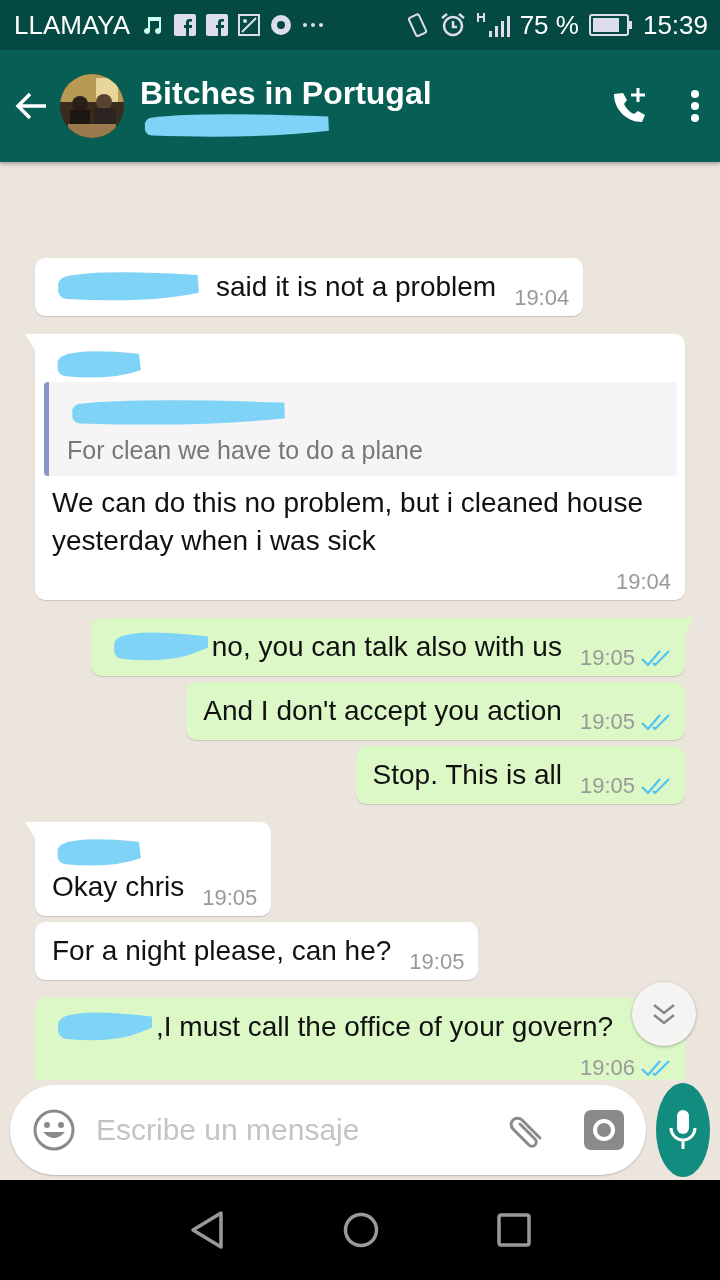 This screenshot has width=720, height=1280. I want to click on browser-icon, so click(281, 25).